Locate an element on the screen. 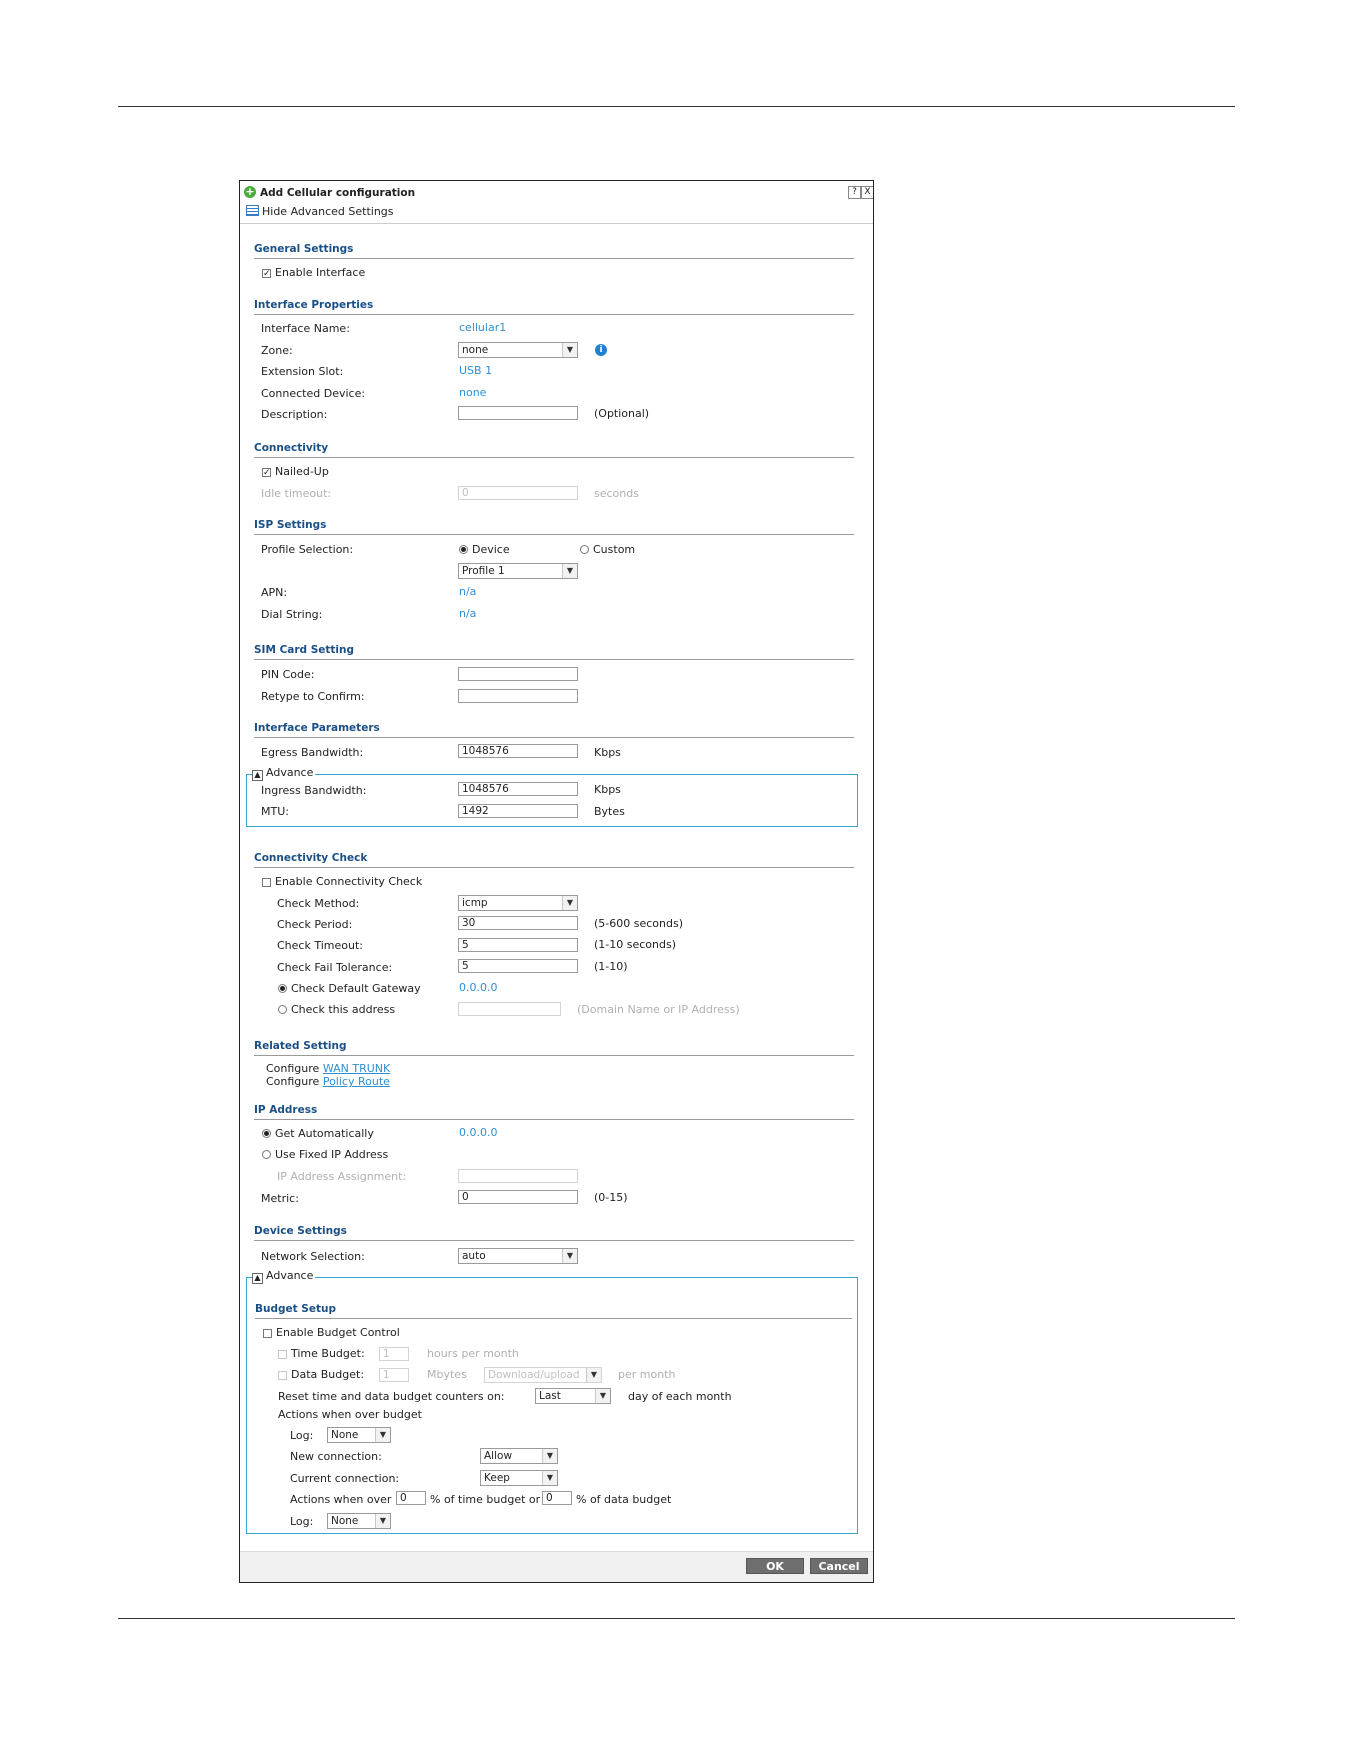 Image resolution: width=1361 pixels, height=1761 pixels. time-budget-checkbox is located at coordinates (282, 1354).